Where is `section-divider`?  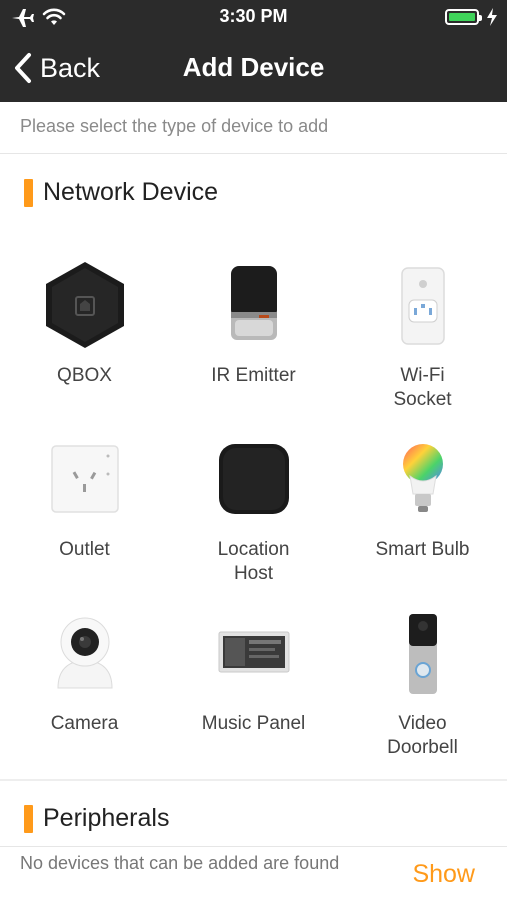 section-divider is located at coordinates (253, 780).